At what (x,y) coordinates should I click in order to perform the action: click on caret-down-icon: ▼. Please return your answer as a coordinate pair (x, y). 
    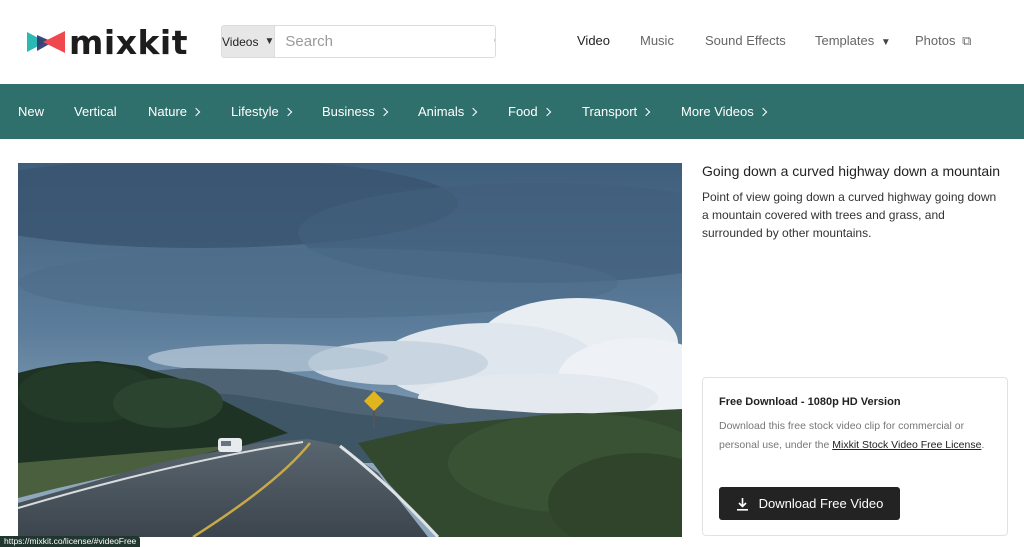
    Looking at the image, I should click on (885, 42).